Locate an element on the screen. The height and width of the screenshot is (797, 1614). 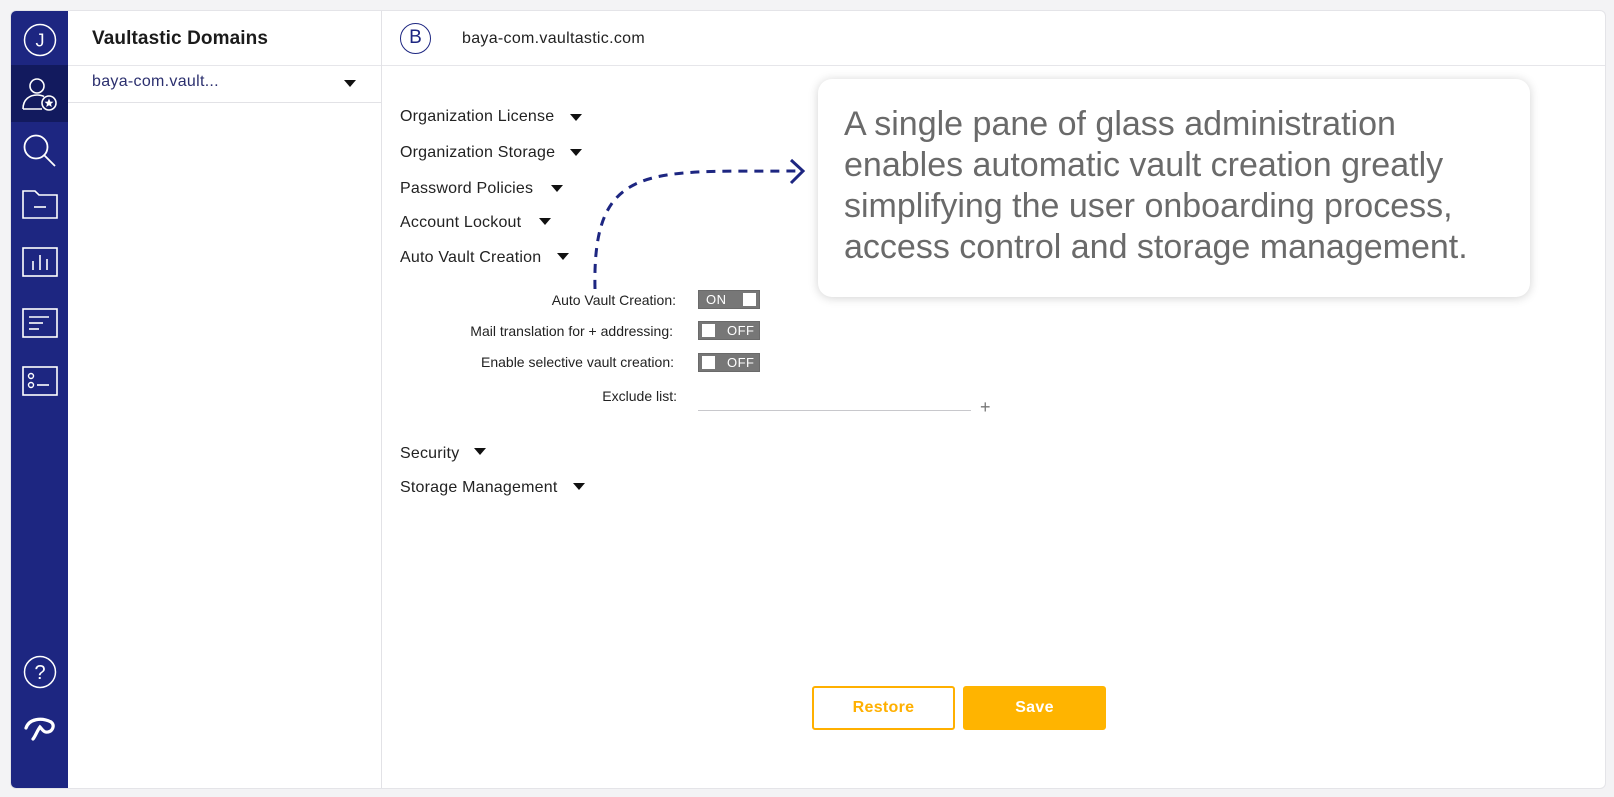
rail-reports is located at coordinates (39, 262).